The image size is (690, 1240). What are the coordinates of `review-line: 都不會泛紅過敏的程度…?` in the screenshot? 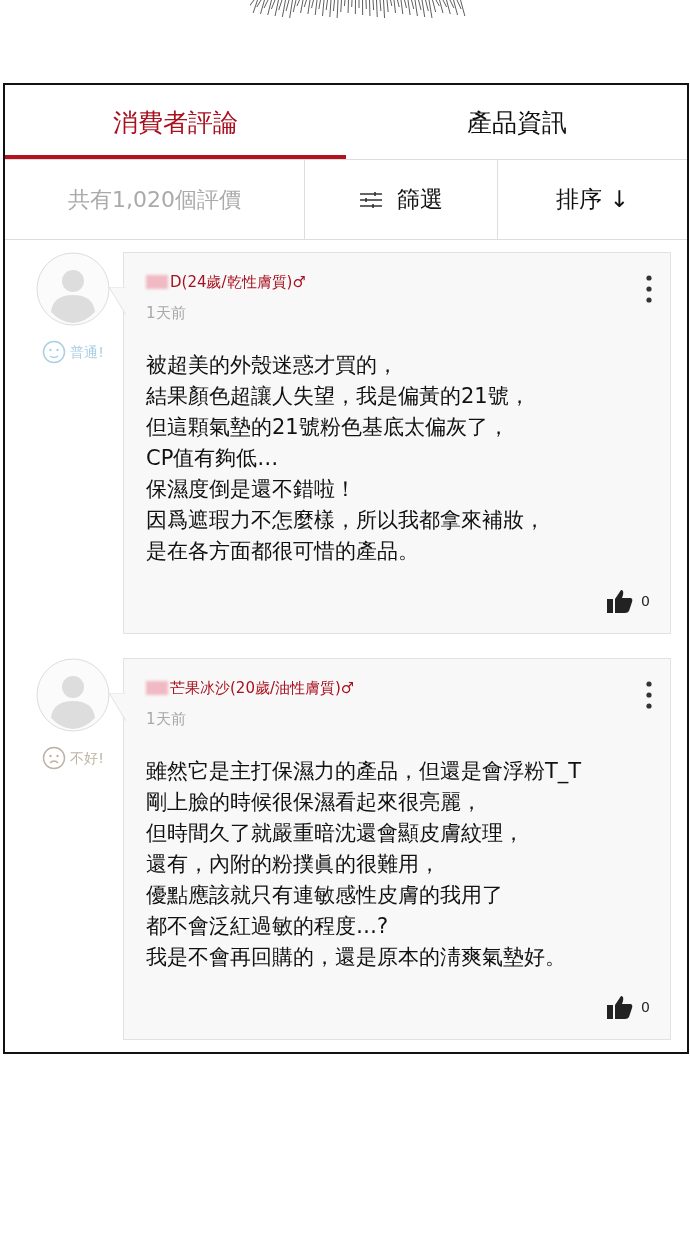 It's located at (267, 926).